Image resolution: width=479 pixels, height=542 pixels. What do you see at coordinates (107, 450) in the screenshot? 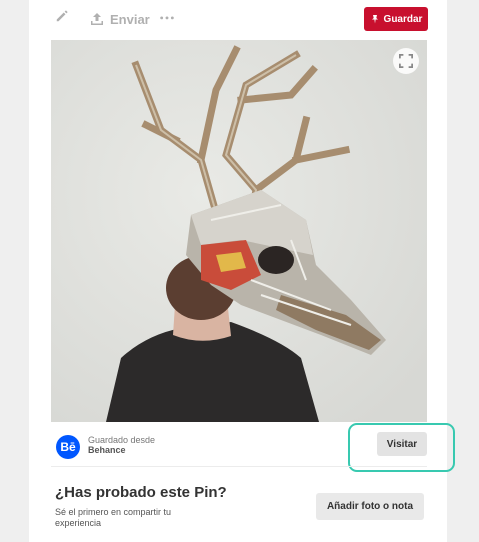
I see `source-name-link: Behance` at bounding box center [107, 450].